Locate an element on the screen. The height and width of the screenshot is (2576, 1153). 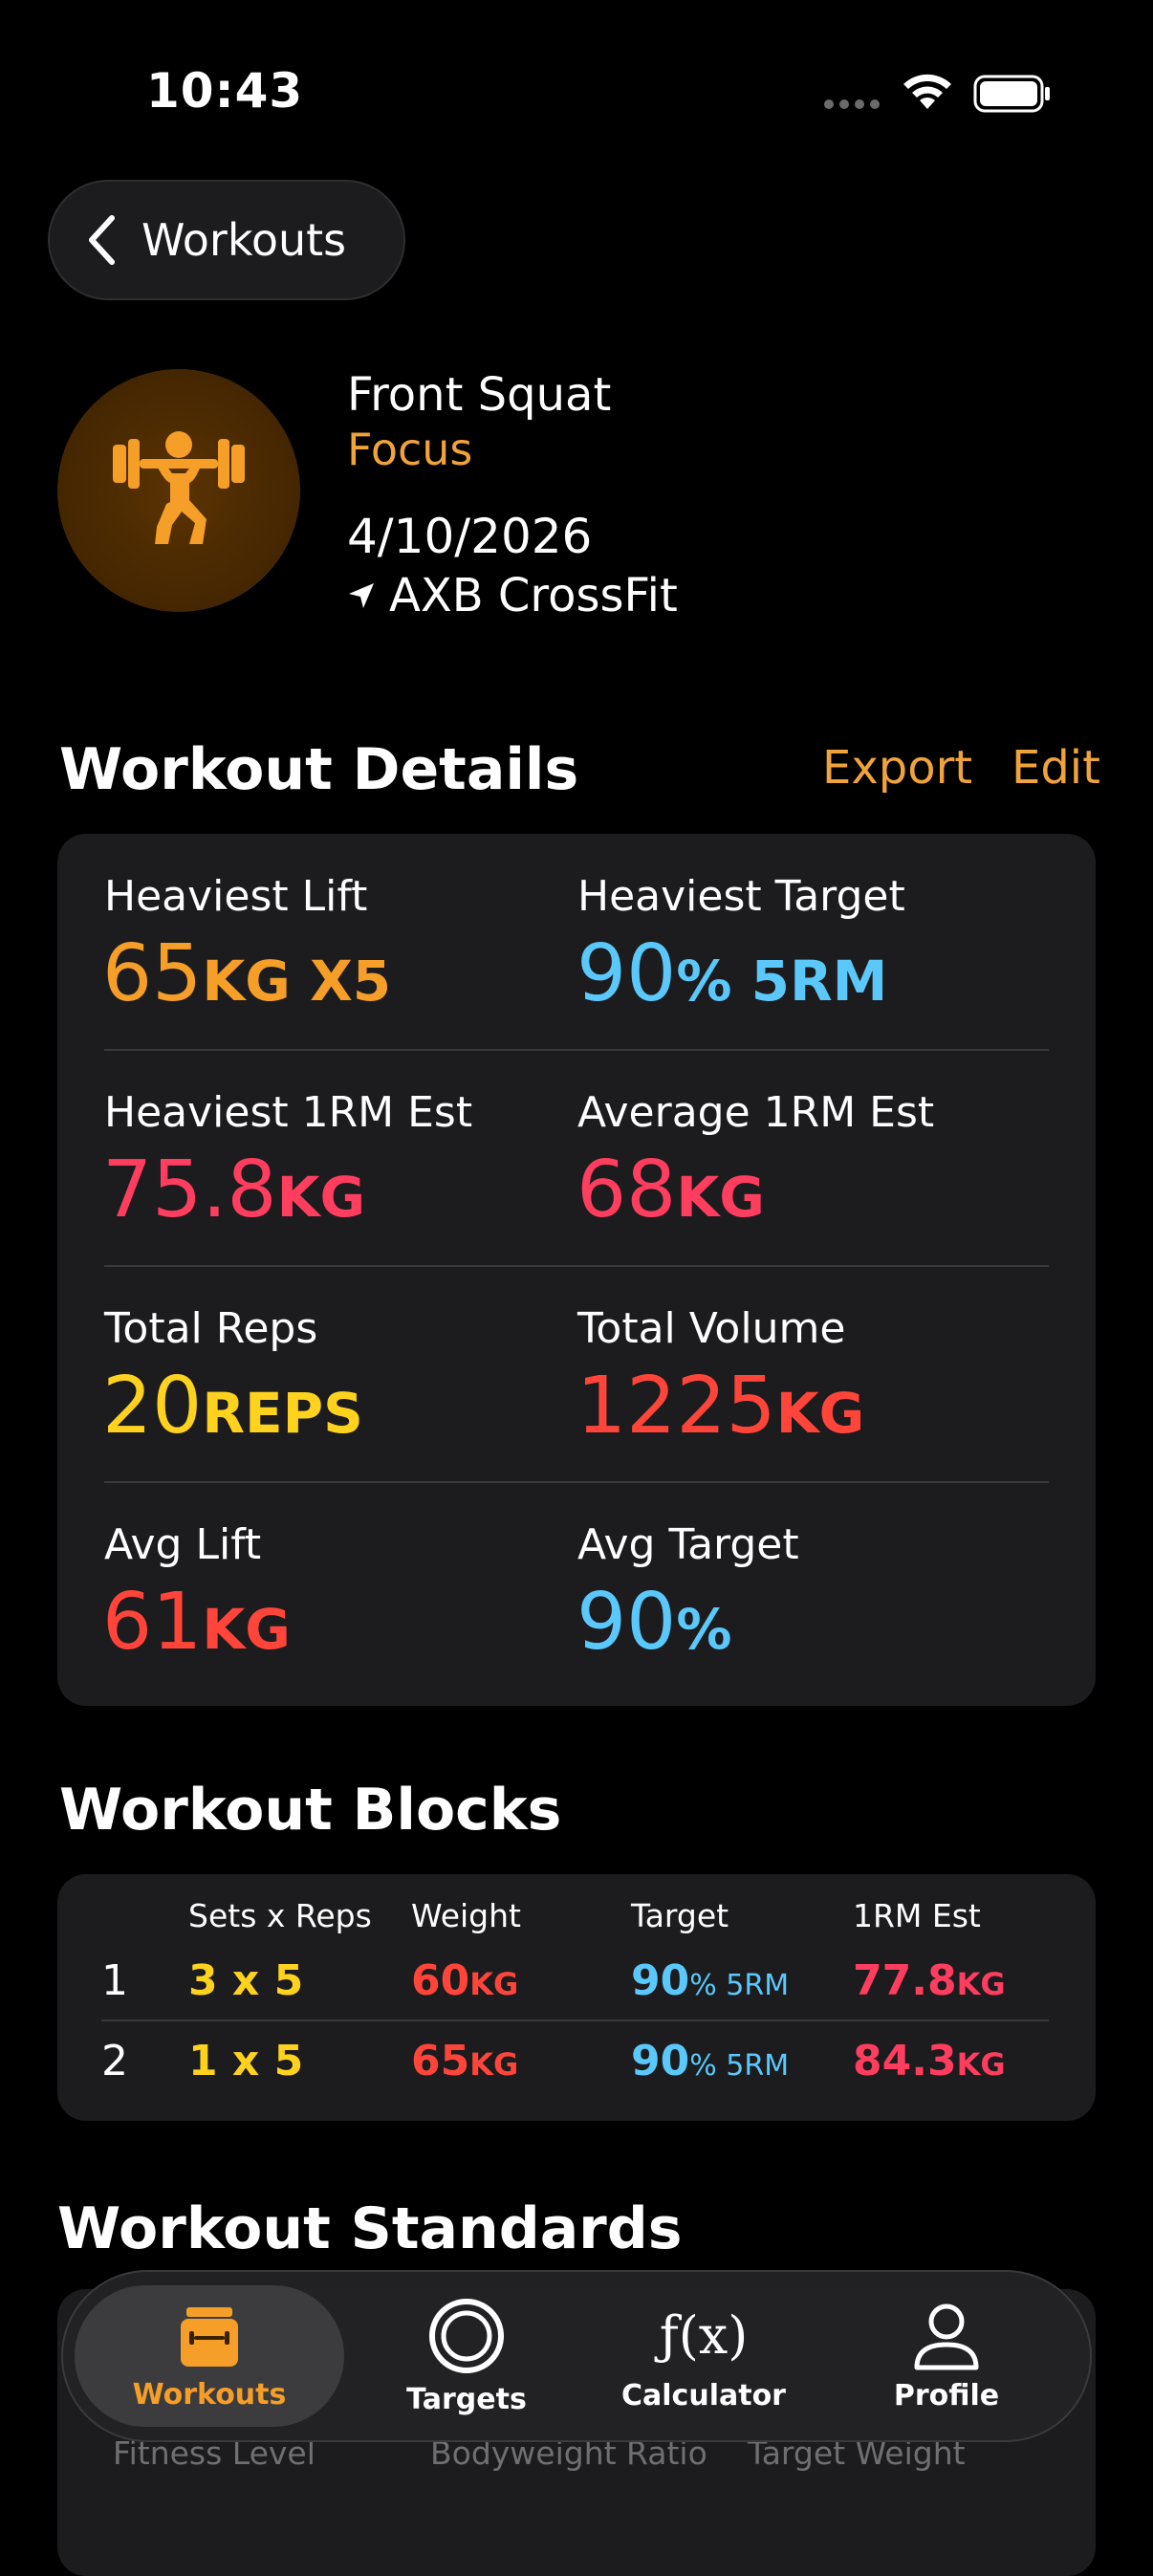
back-button: Workouts is located at coordinates (226, 240).